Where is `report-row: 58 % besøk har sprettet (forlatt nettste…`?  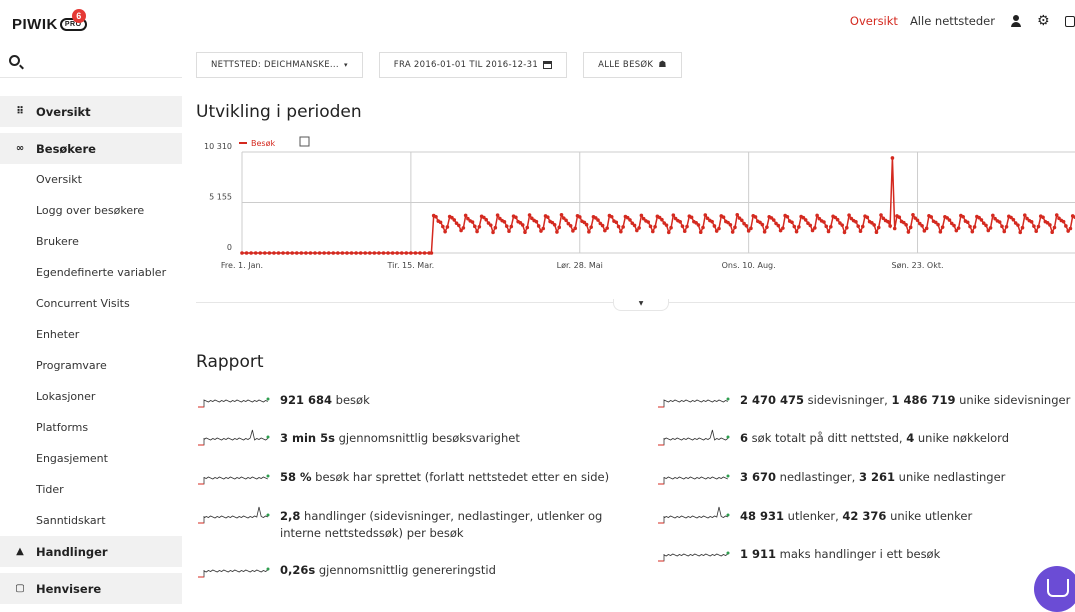 report-row: 58 % besøk har sprettet (forlatt nettste… is located at coordinates (416, 478).